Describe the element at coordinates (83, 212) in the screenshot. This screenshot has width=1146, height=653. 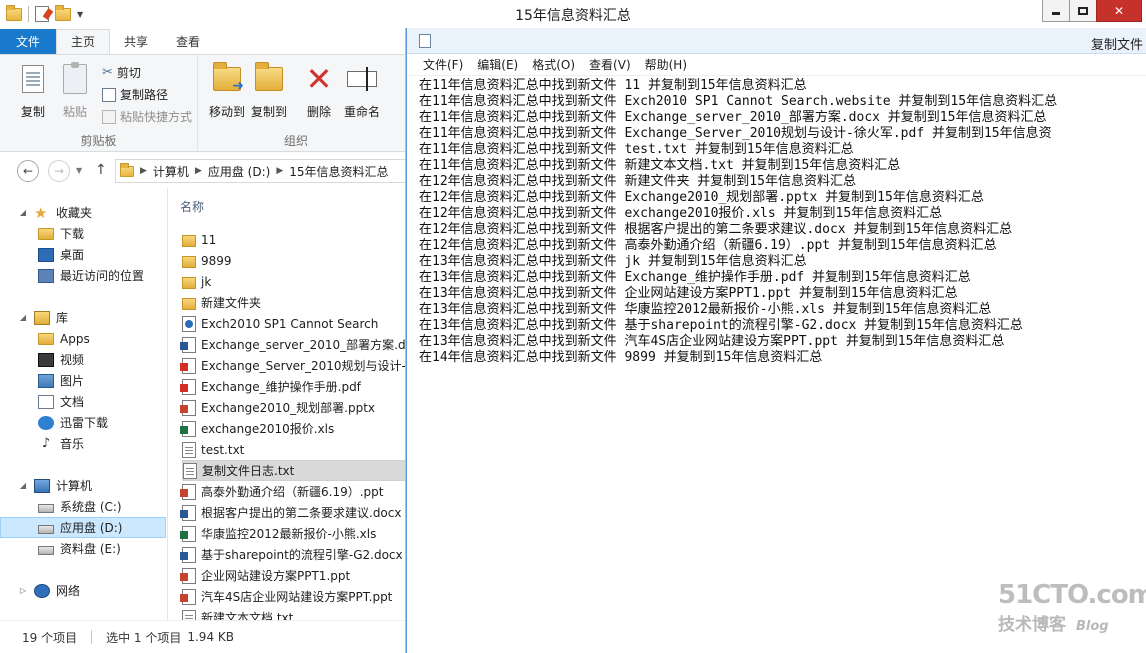
I see `nav-favorites: ◢ ★ 收藏夹` at that location.